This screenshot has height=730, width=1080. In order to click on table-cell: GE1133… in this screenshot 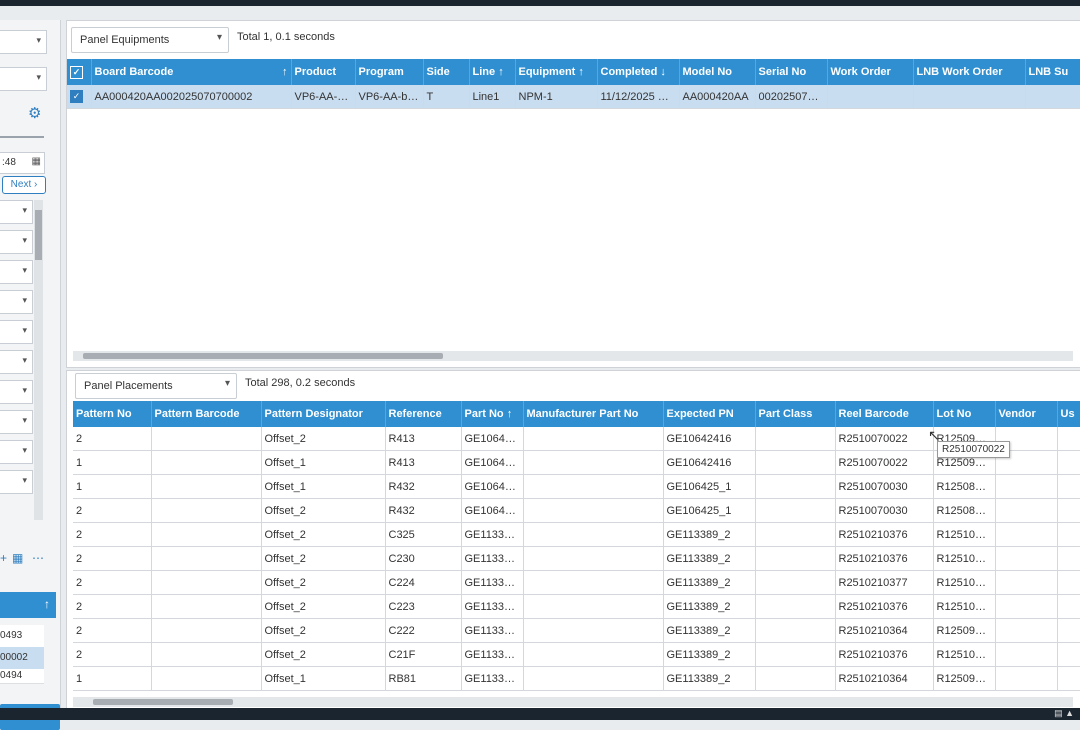, I will do `click(492, 582)`.